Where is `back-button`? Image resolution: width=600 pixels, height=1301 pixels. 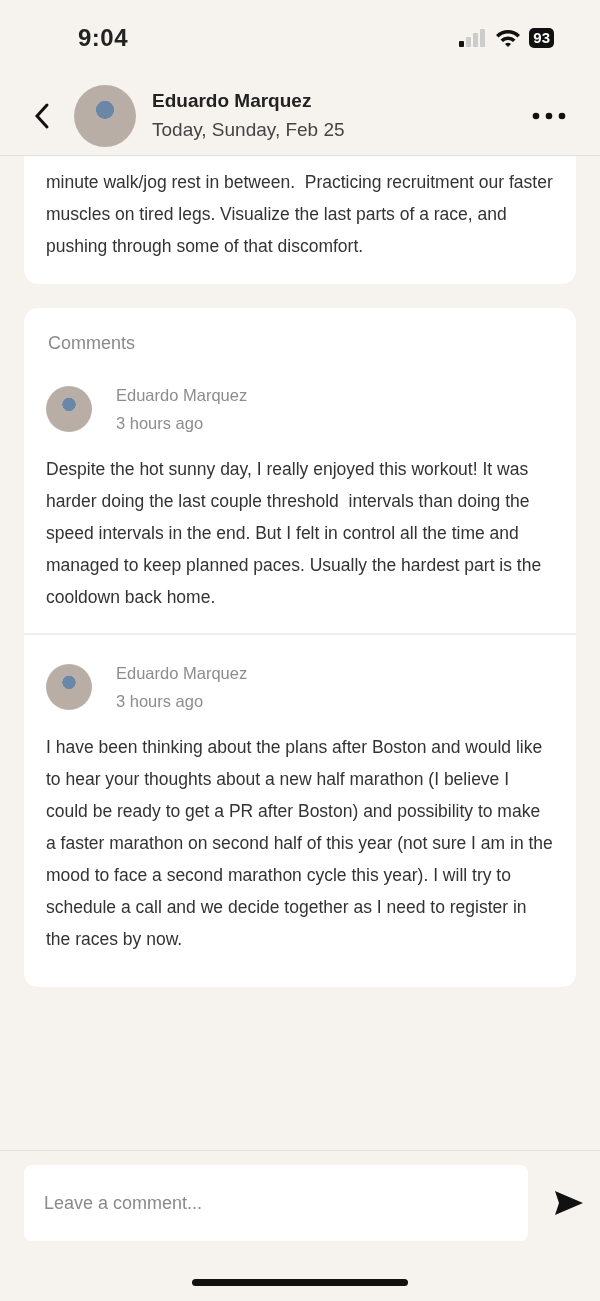
back-button is located at coordinates (42, 115).